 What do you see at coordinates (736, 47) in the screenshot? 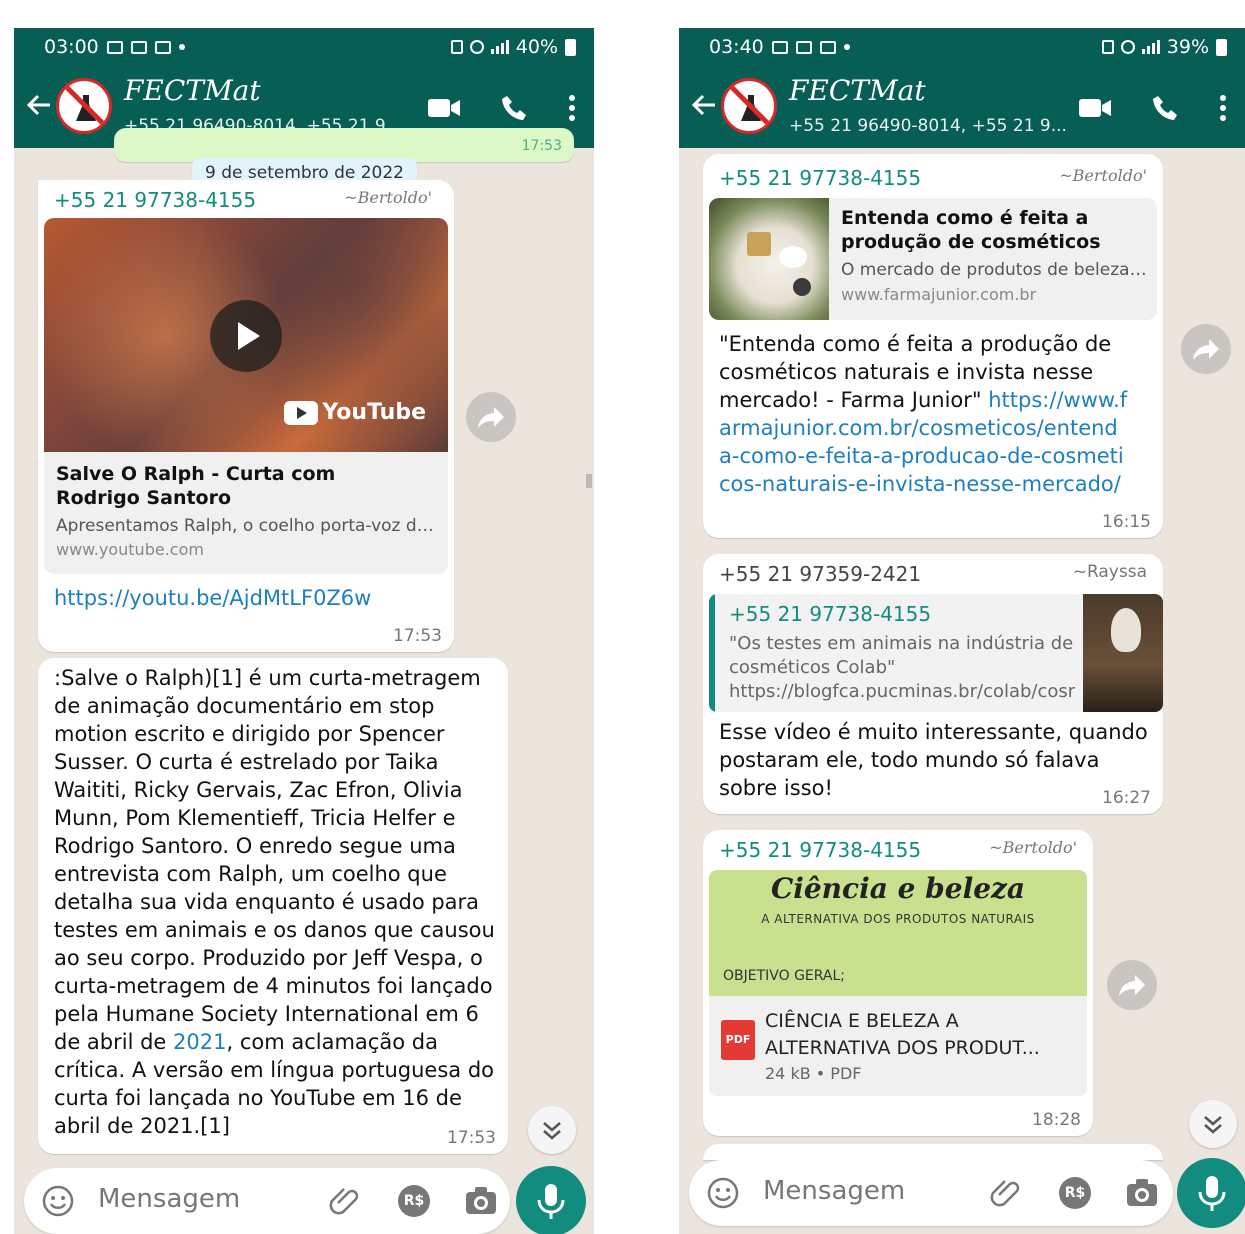
I see `clock: 03:40` at bounding box center [736, 47].